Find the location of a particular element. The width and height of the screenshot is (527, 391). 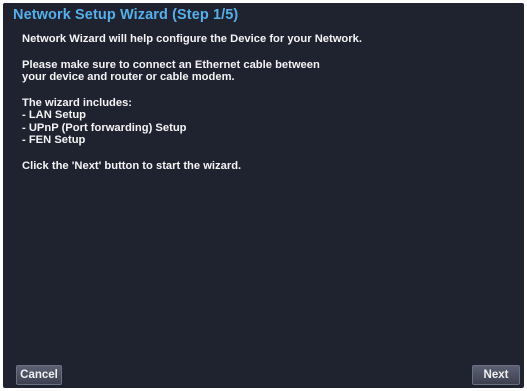

dialog-title: Network Setup Wizard (Step 1/5) is located at coordinates (126, 15).